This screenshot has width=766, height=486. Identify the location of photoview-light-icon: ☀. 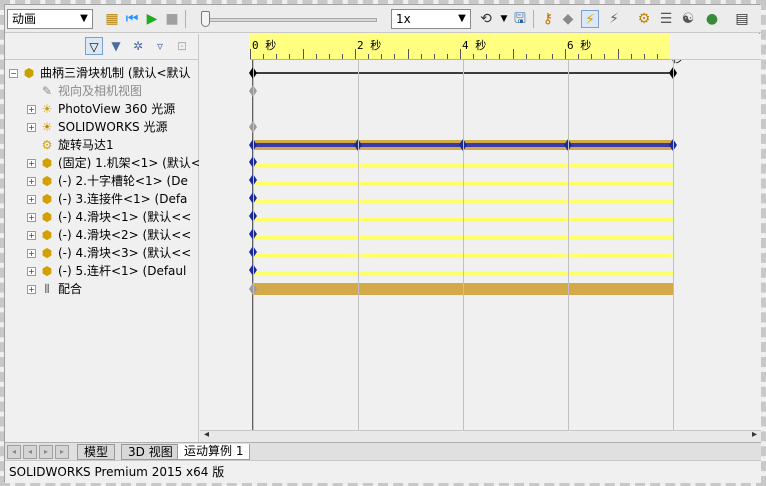
(47, 109).